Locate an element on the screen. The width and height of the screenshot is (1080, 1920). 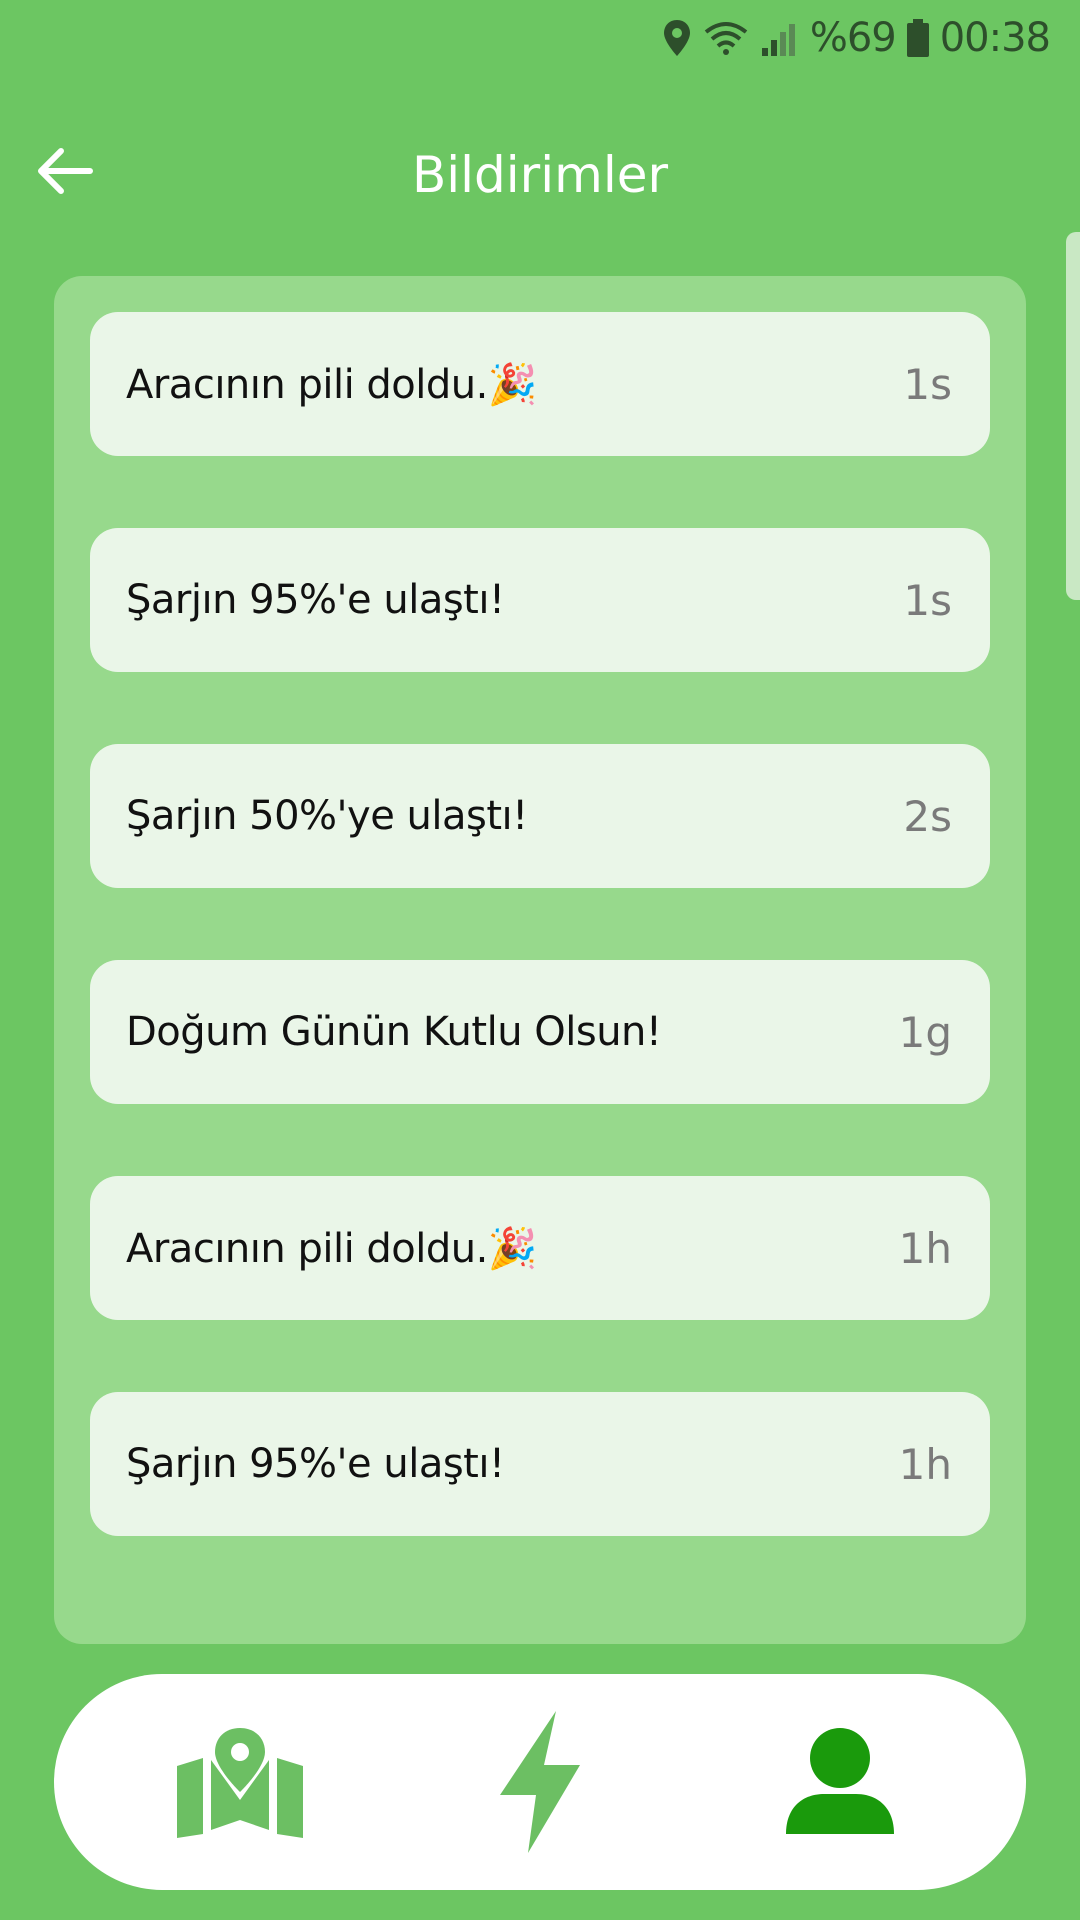
wifi-icon is located at coordinates (726, 38).